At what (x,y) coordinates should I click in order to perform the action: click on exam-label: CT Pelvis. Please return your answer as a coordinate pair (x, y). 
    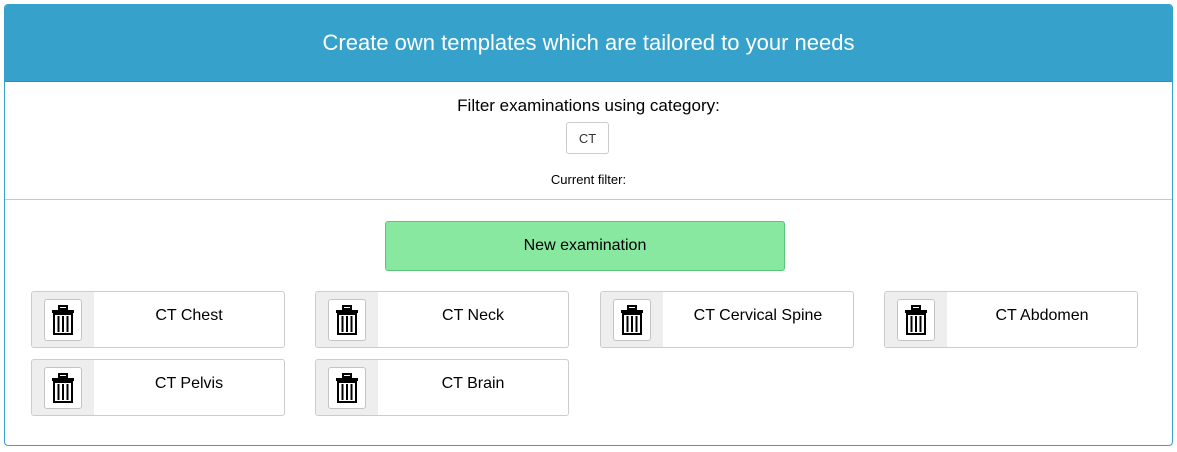
    Looking at the image, I should click on (189, 387).